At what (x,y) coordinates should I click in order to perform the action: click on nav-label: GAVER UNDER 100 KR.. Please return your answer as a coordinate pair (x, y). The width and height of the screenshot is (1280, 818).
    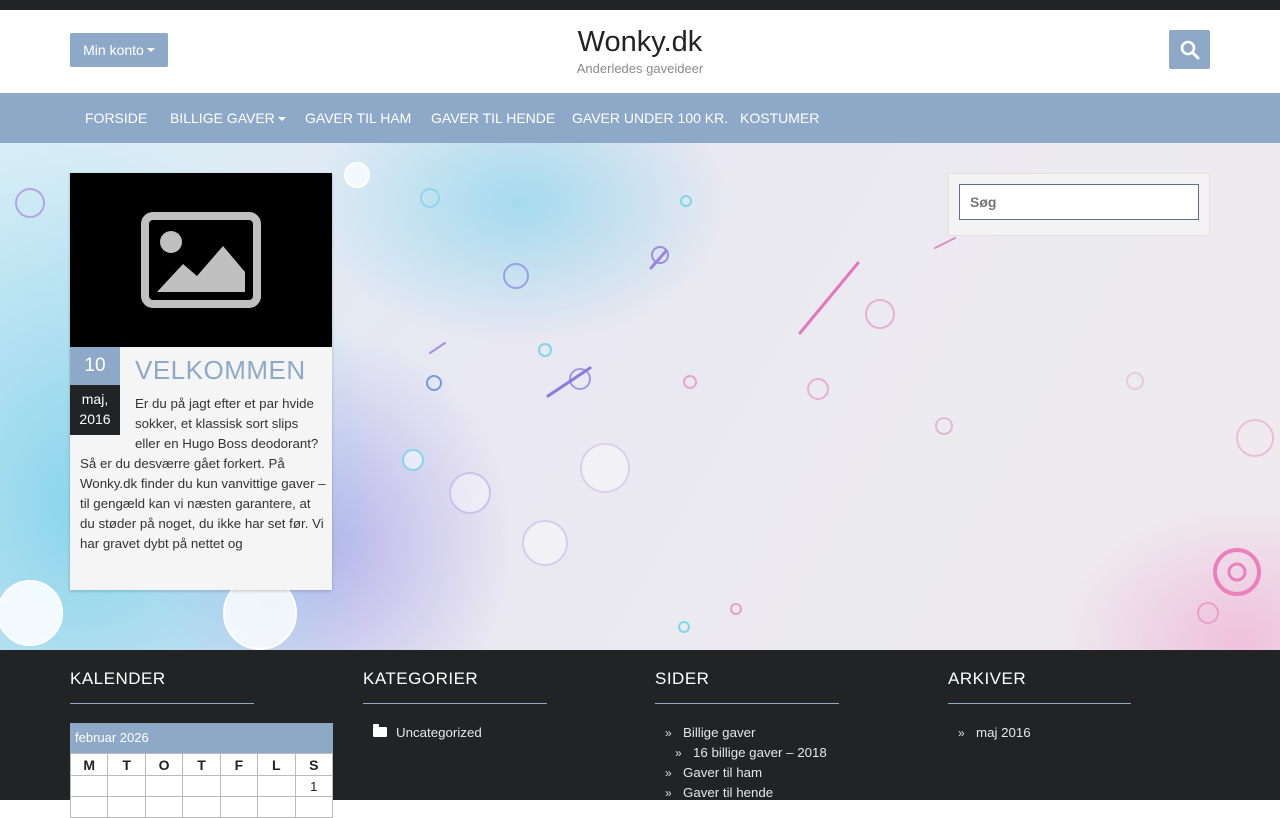
    Looking at the image, I should click on (650, 118).